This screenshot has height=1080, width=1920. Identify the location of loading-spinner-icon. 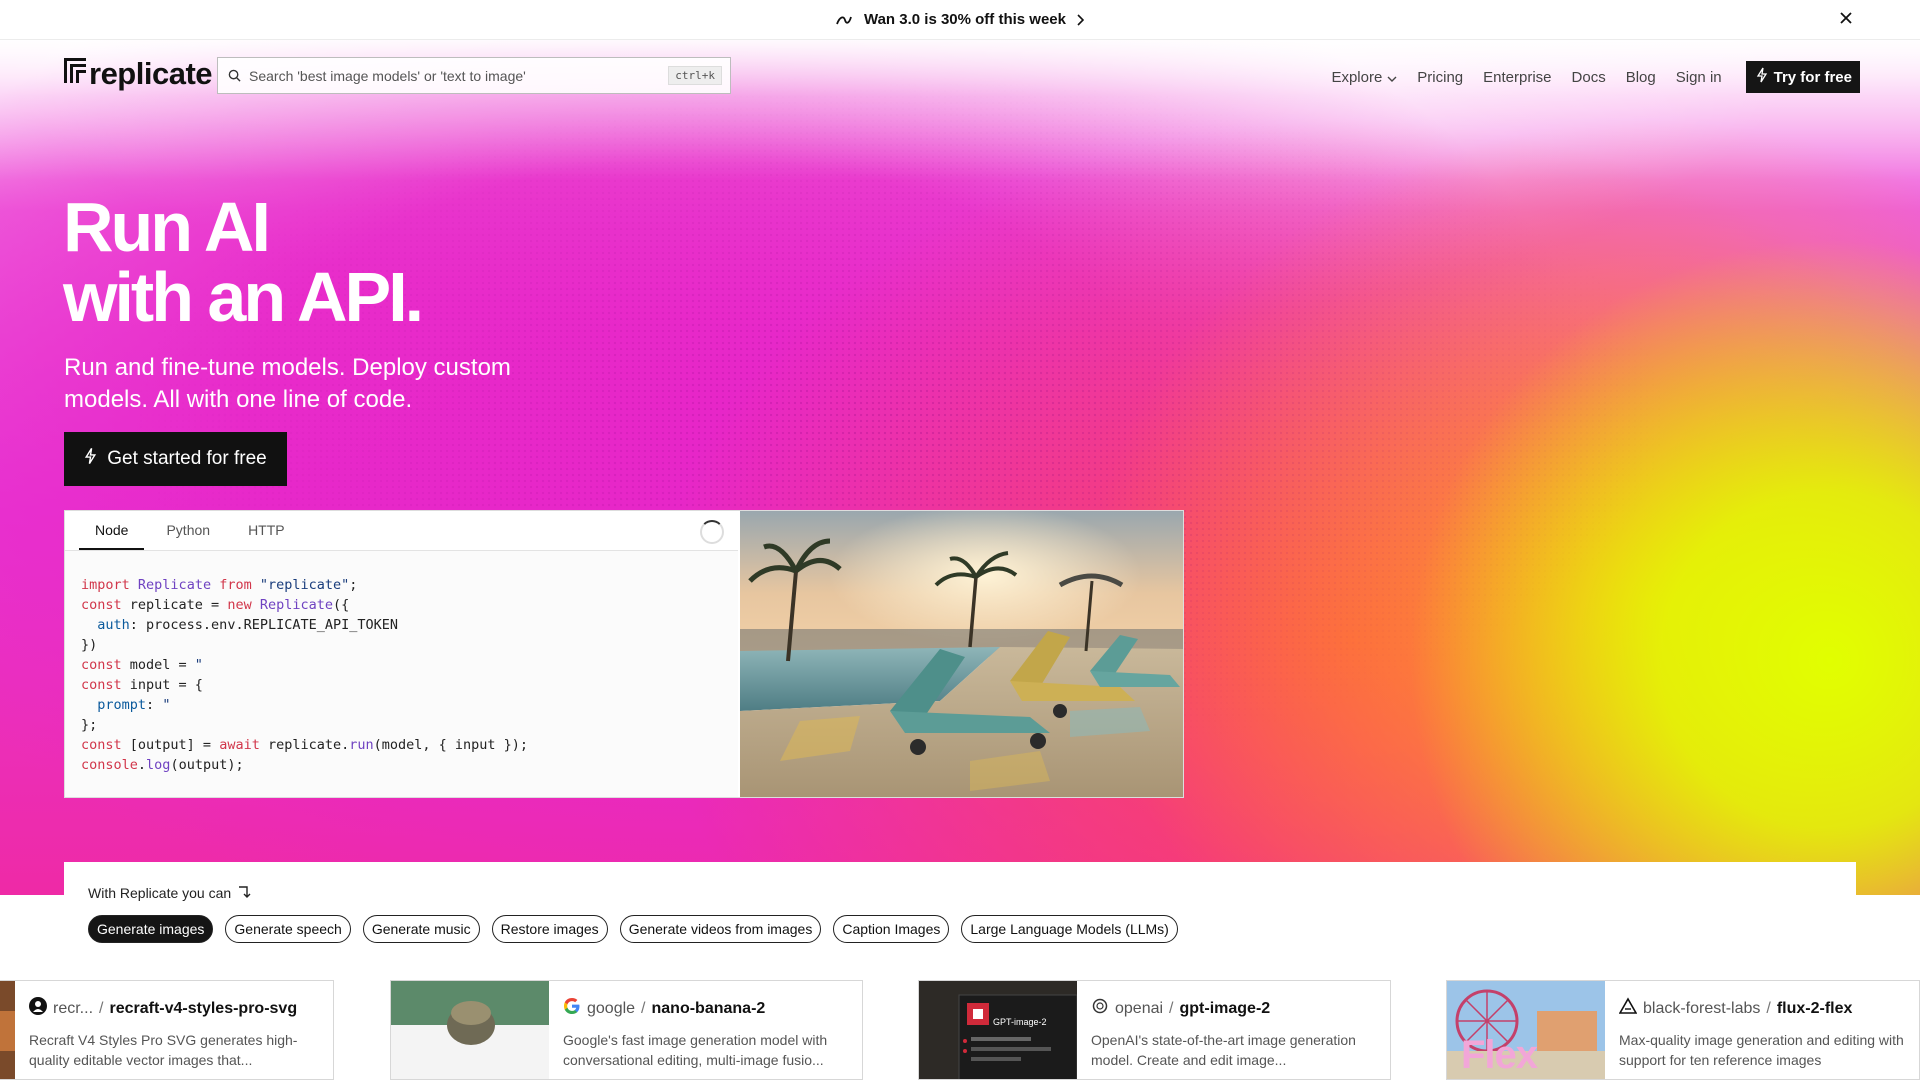
(711, 532).